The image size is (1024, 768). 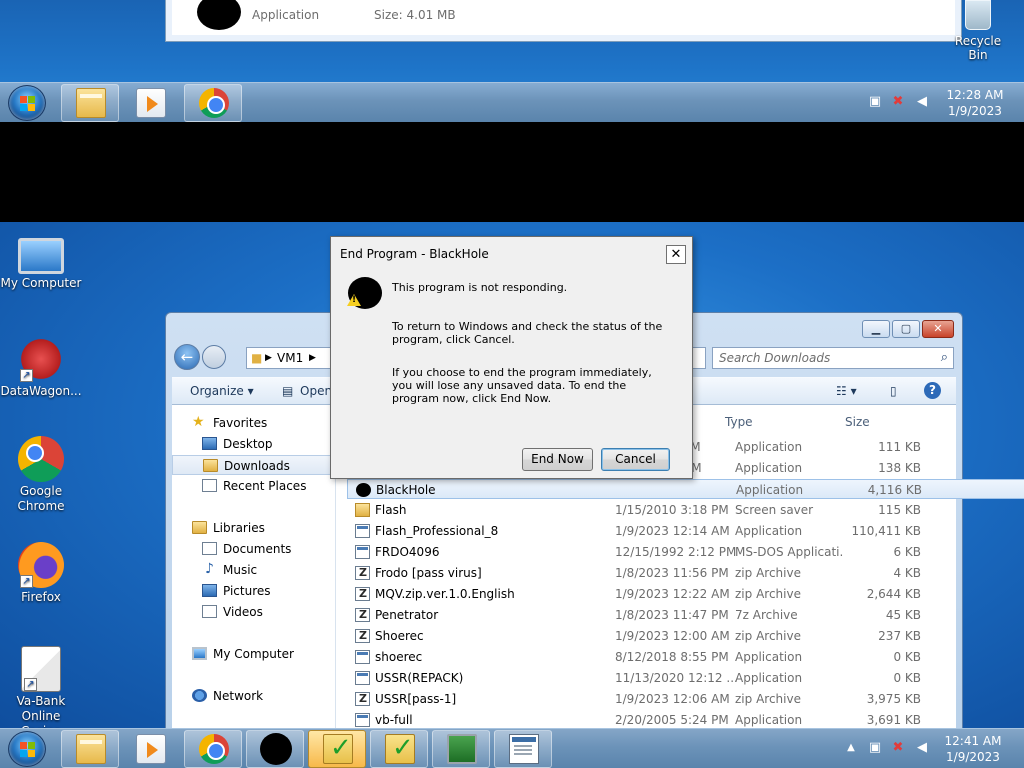 I want to click on taskbar-program-button, so click(x=399, y=749).